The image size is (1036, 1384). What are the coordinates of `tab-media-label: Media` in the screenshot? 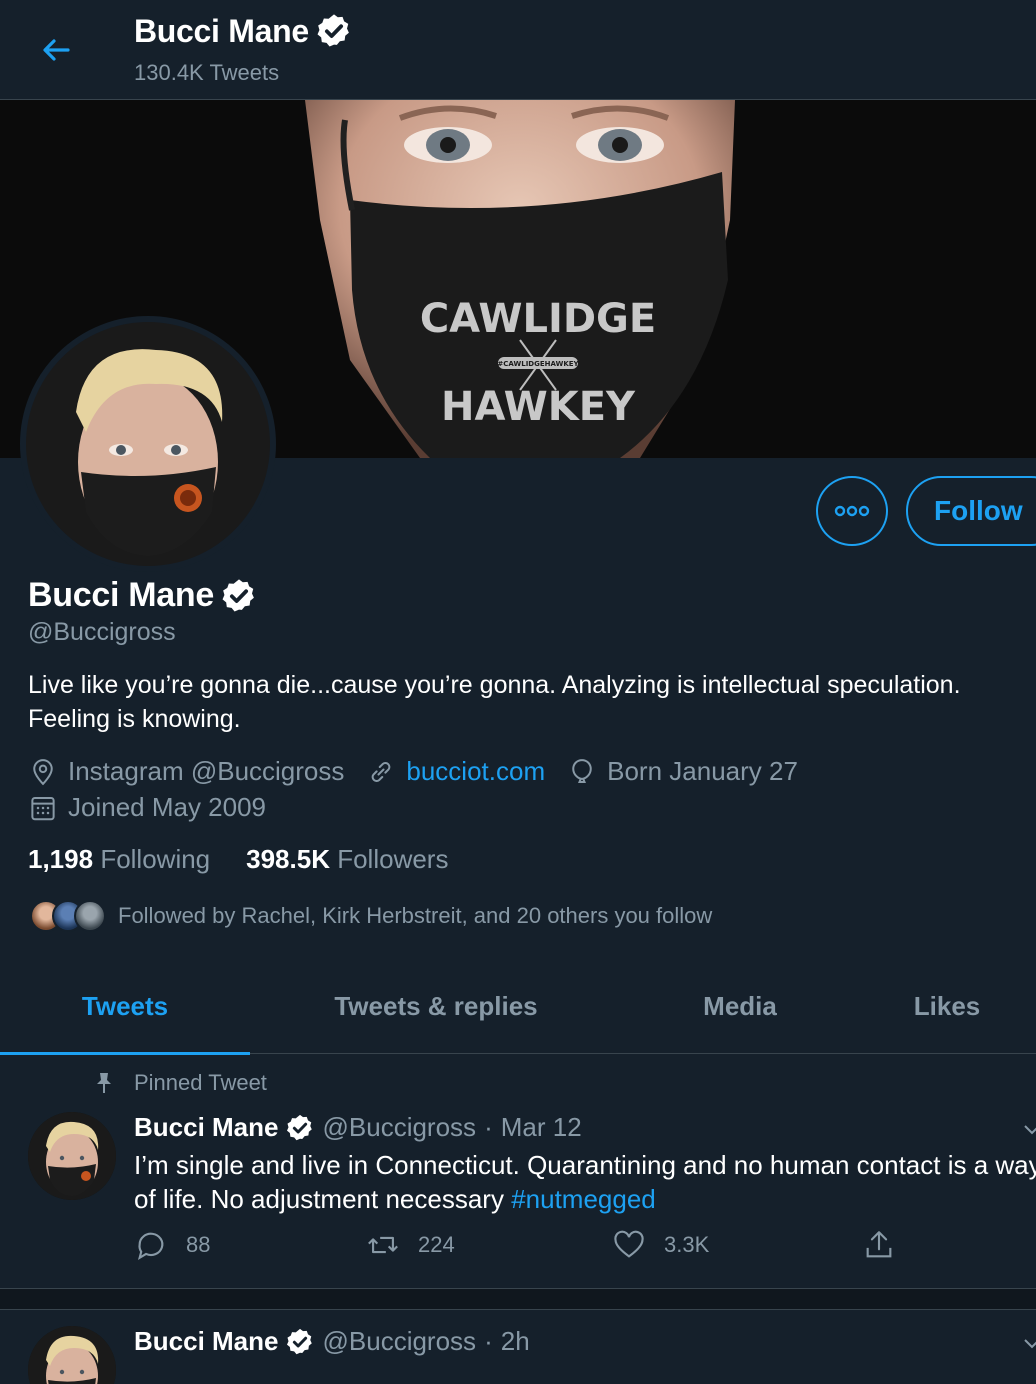 It's located at (740, 1005).